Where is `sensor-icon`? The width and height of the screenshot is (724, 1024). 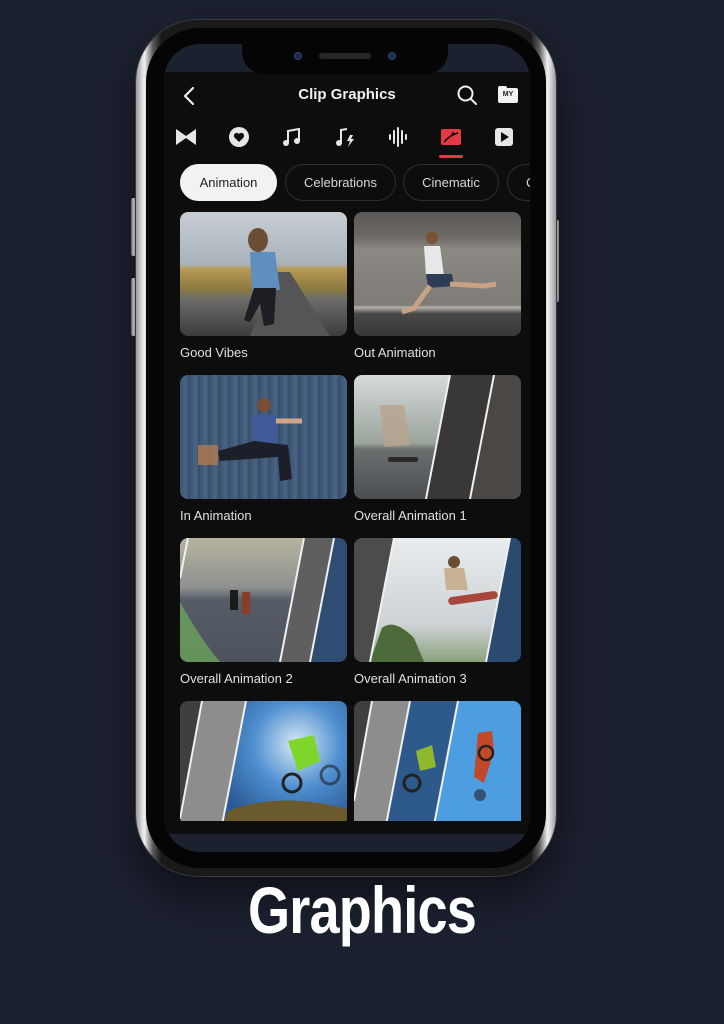
sensor-icon is located at coordinates (392, 56).